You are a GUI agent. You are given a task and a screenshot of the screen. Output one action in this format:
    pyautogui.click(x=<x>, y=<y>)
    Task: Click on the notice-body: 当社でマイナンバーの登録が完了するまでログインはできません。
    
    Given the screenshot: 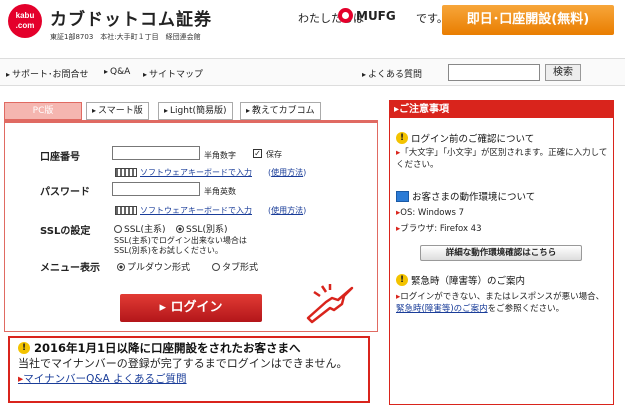 What is the action you would take?
    pyautogui.click(x=183, y=363)
    